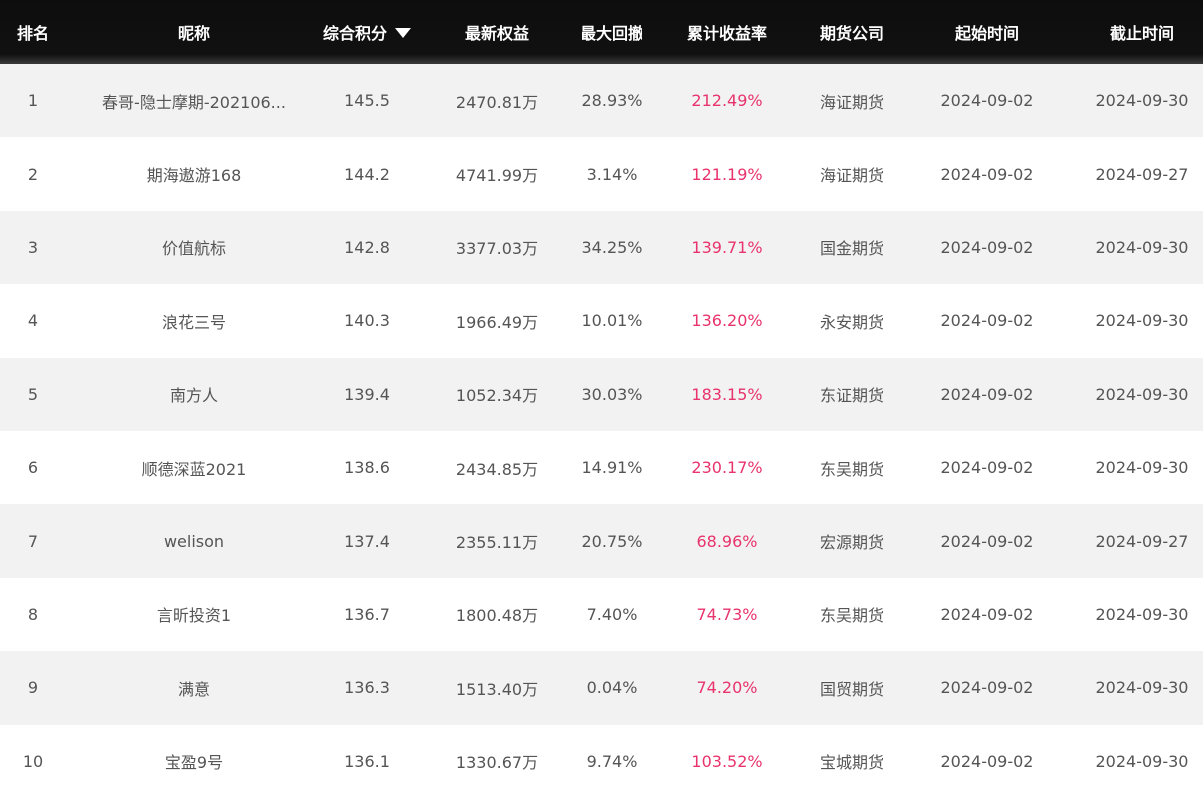 The image size is (1203, 798). What do you see at coordinates (367, 321) in the screenshot?
I see `score-cell: 140.3` at bounding box center [367, 321].